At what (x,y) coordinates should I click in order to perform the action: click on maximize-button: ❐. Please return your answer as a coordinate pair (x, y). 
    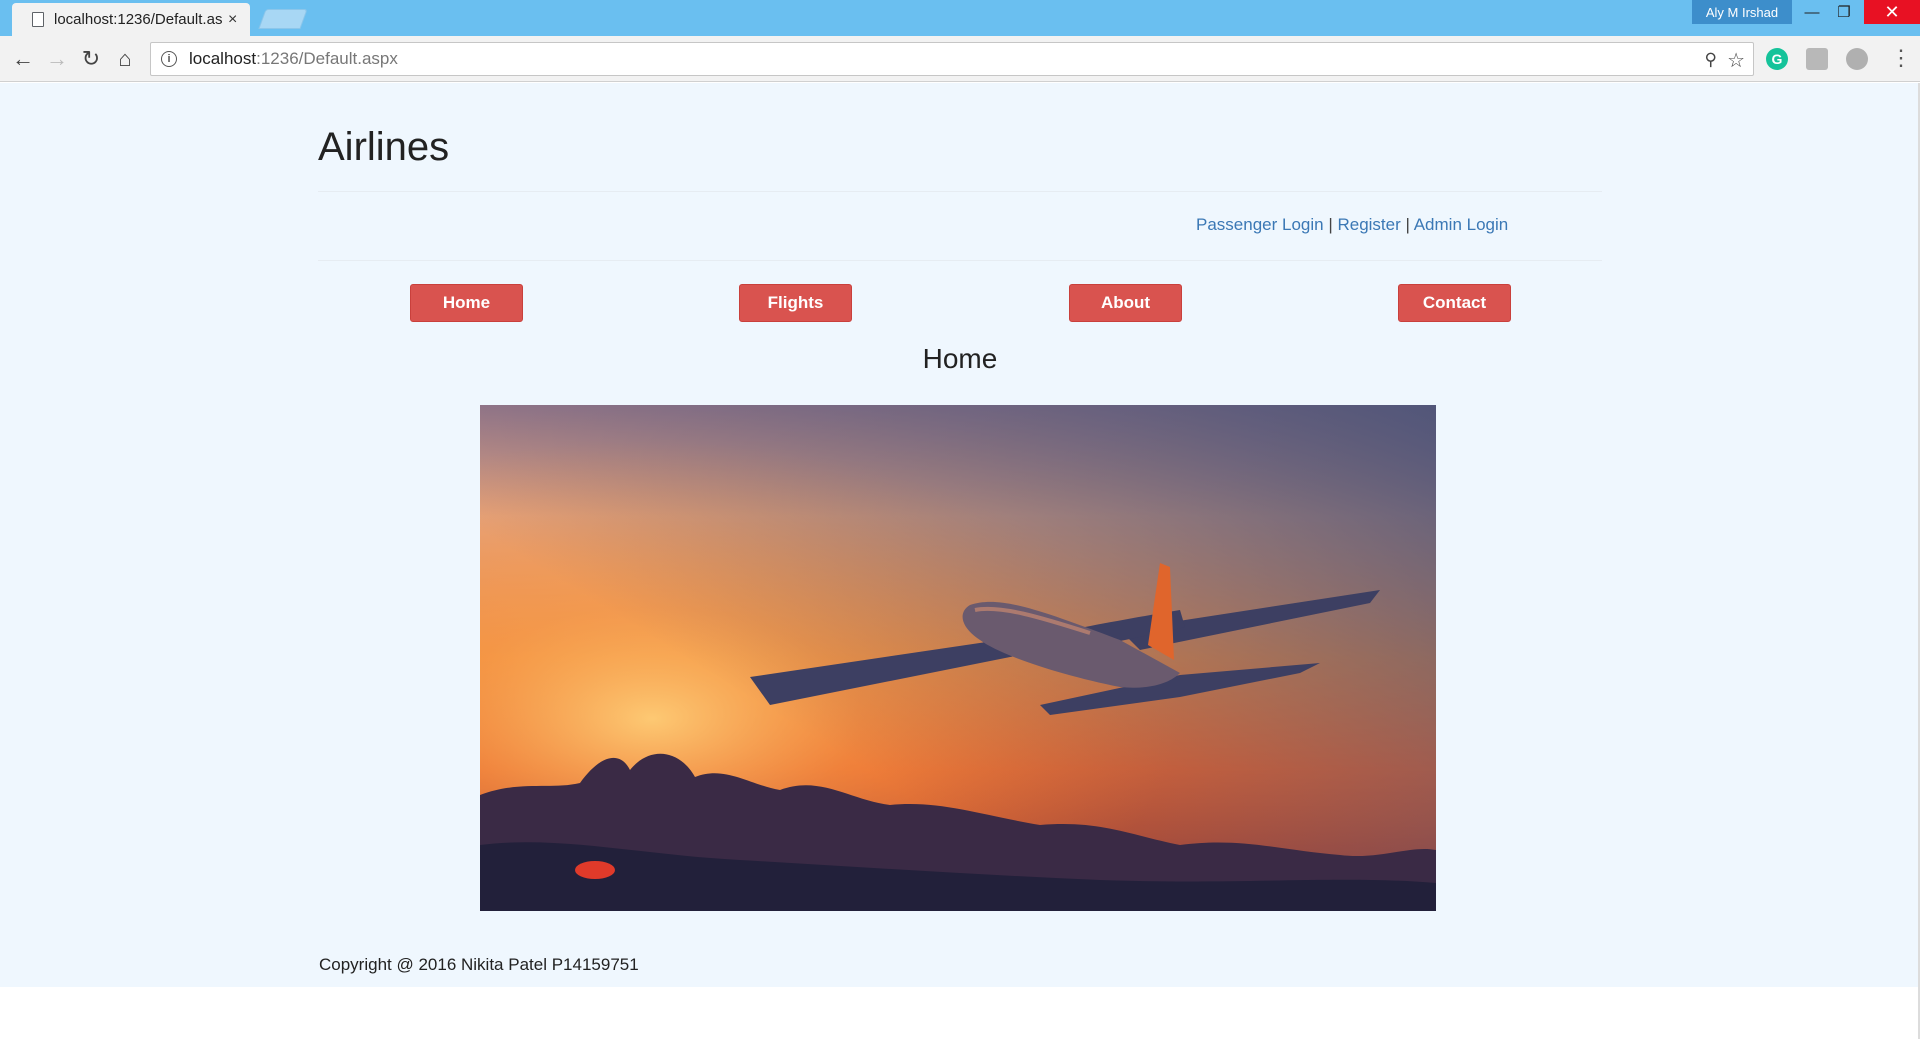
    Looking at the image, I should click on (1844, 12).